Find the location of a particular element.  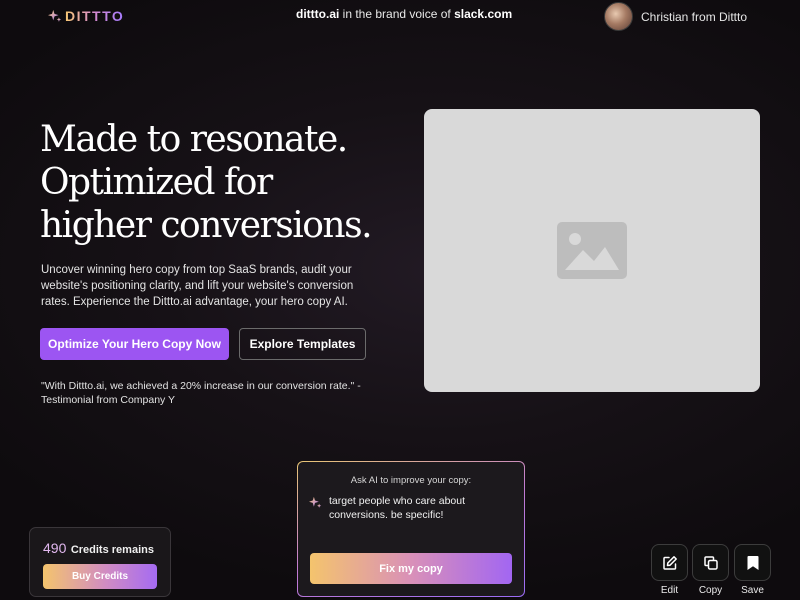

credits-line: 490 Credits remains is located at coordinates (98, 549).